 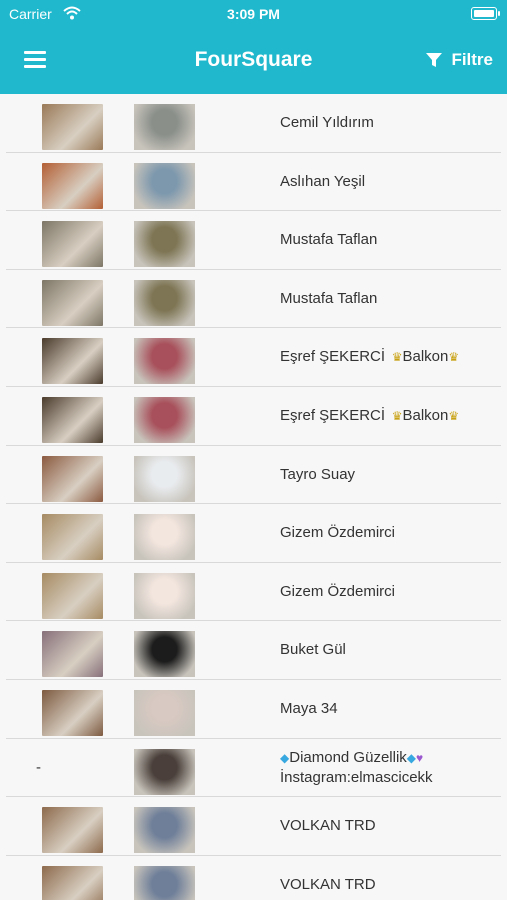 What do you see at coordinates (472, 59) in the screenshot?
I see `filter-label: Filtre` at bounding box center [472, 59].